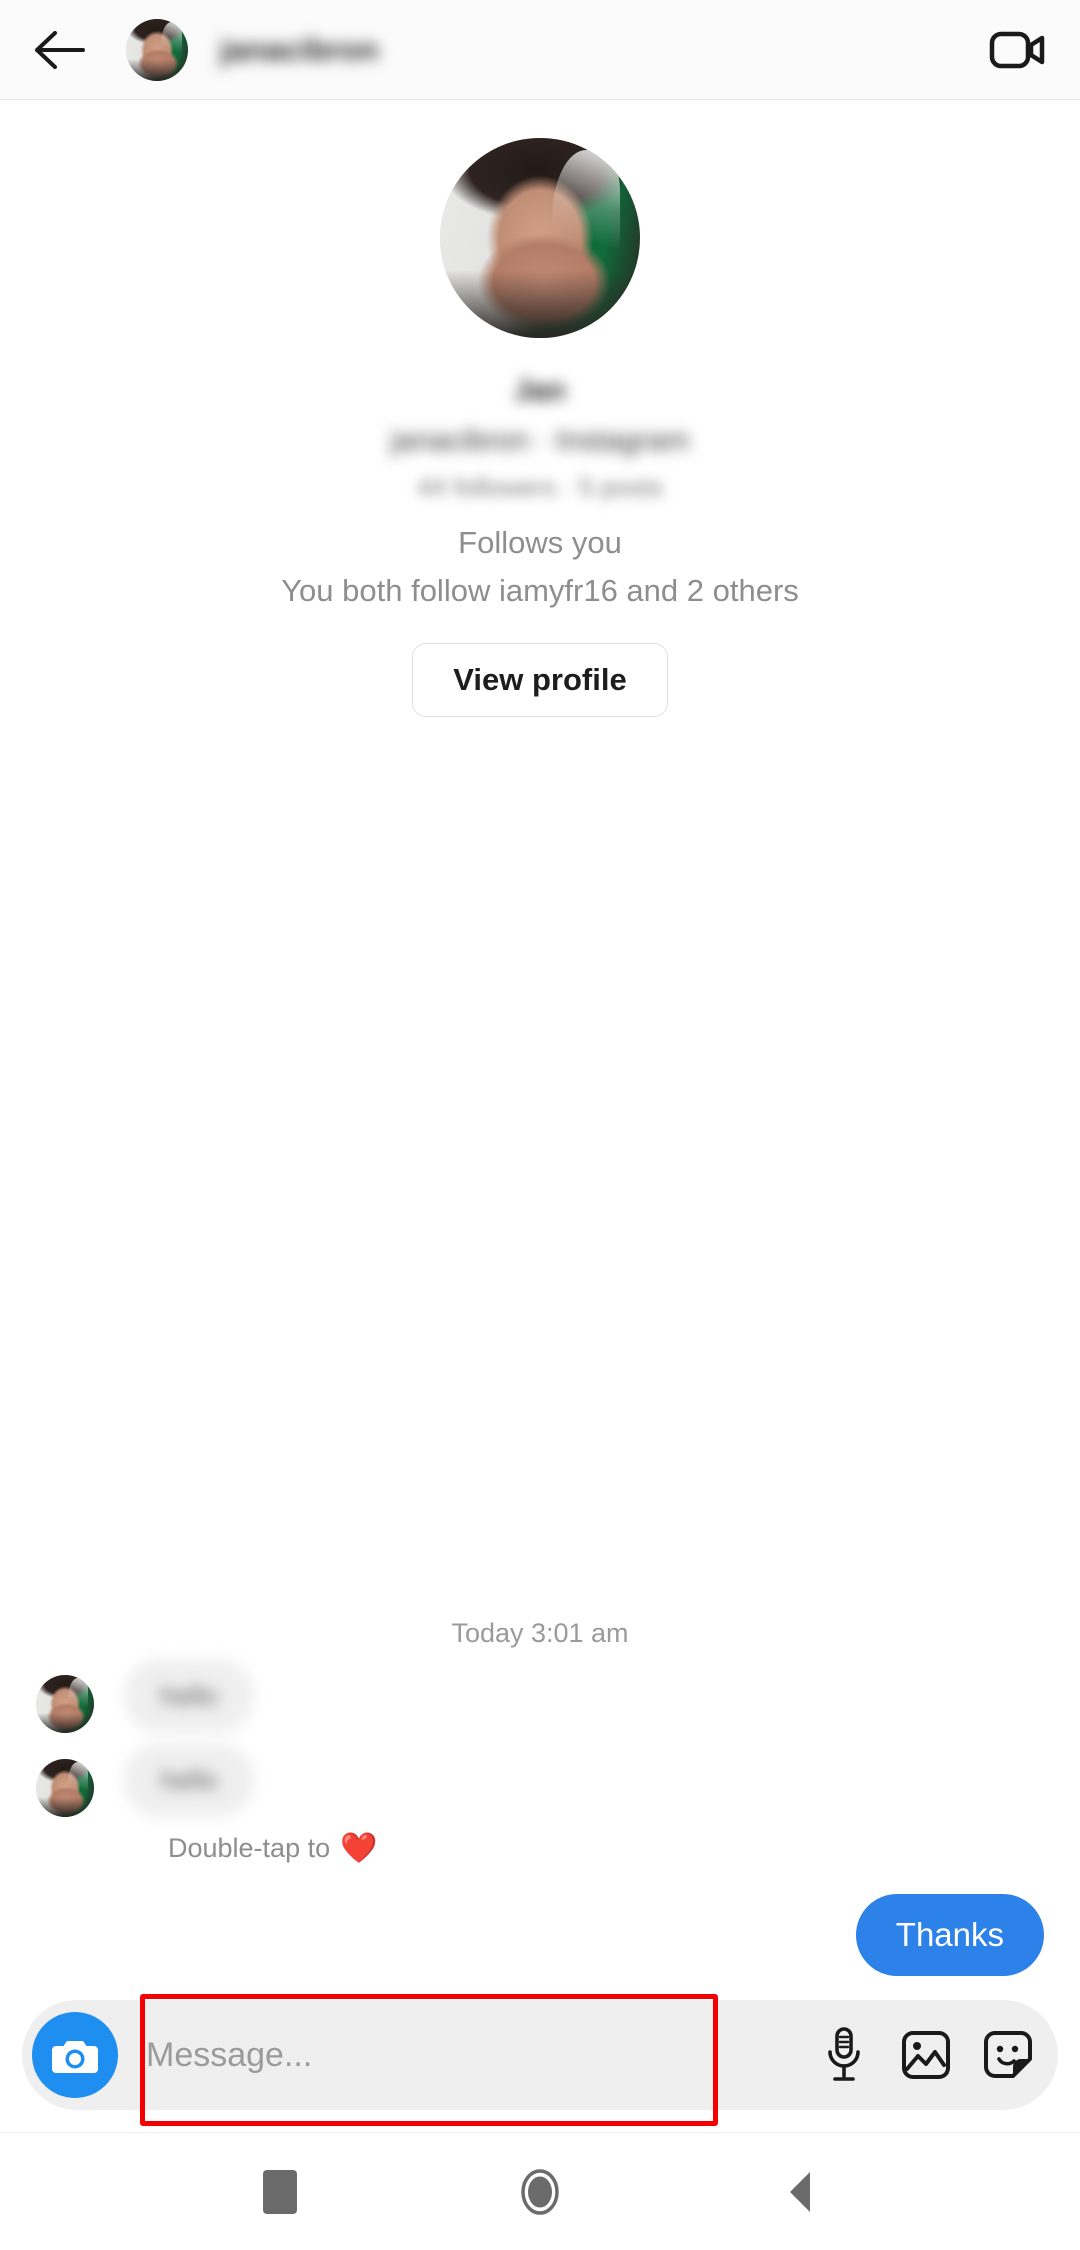 The height and width of the screenshot is (2250, 1080). Describe the element at coordinates (249, 1848) in the screenshot. I see `double-tap-hint-text: Double-tap to` at that location.